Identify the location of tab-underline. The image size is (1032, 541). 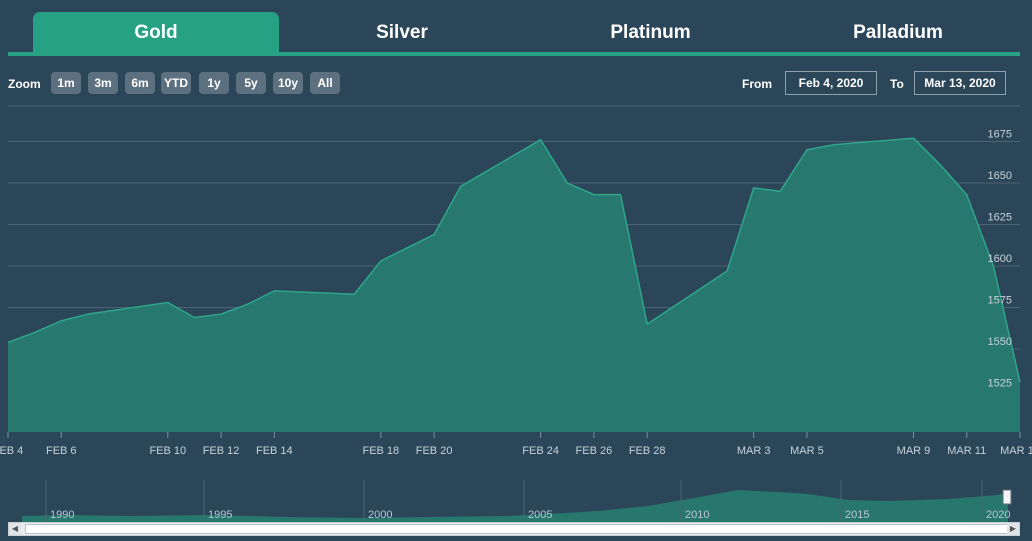
(514, 54).